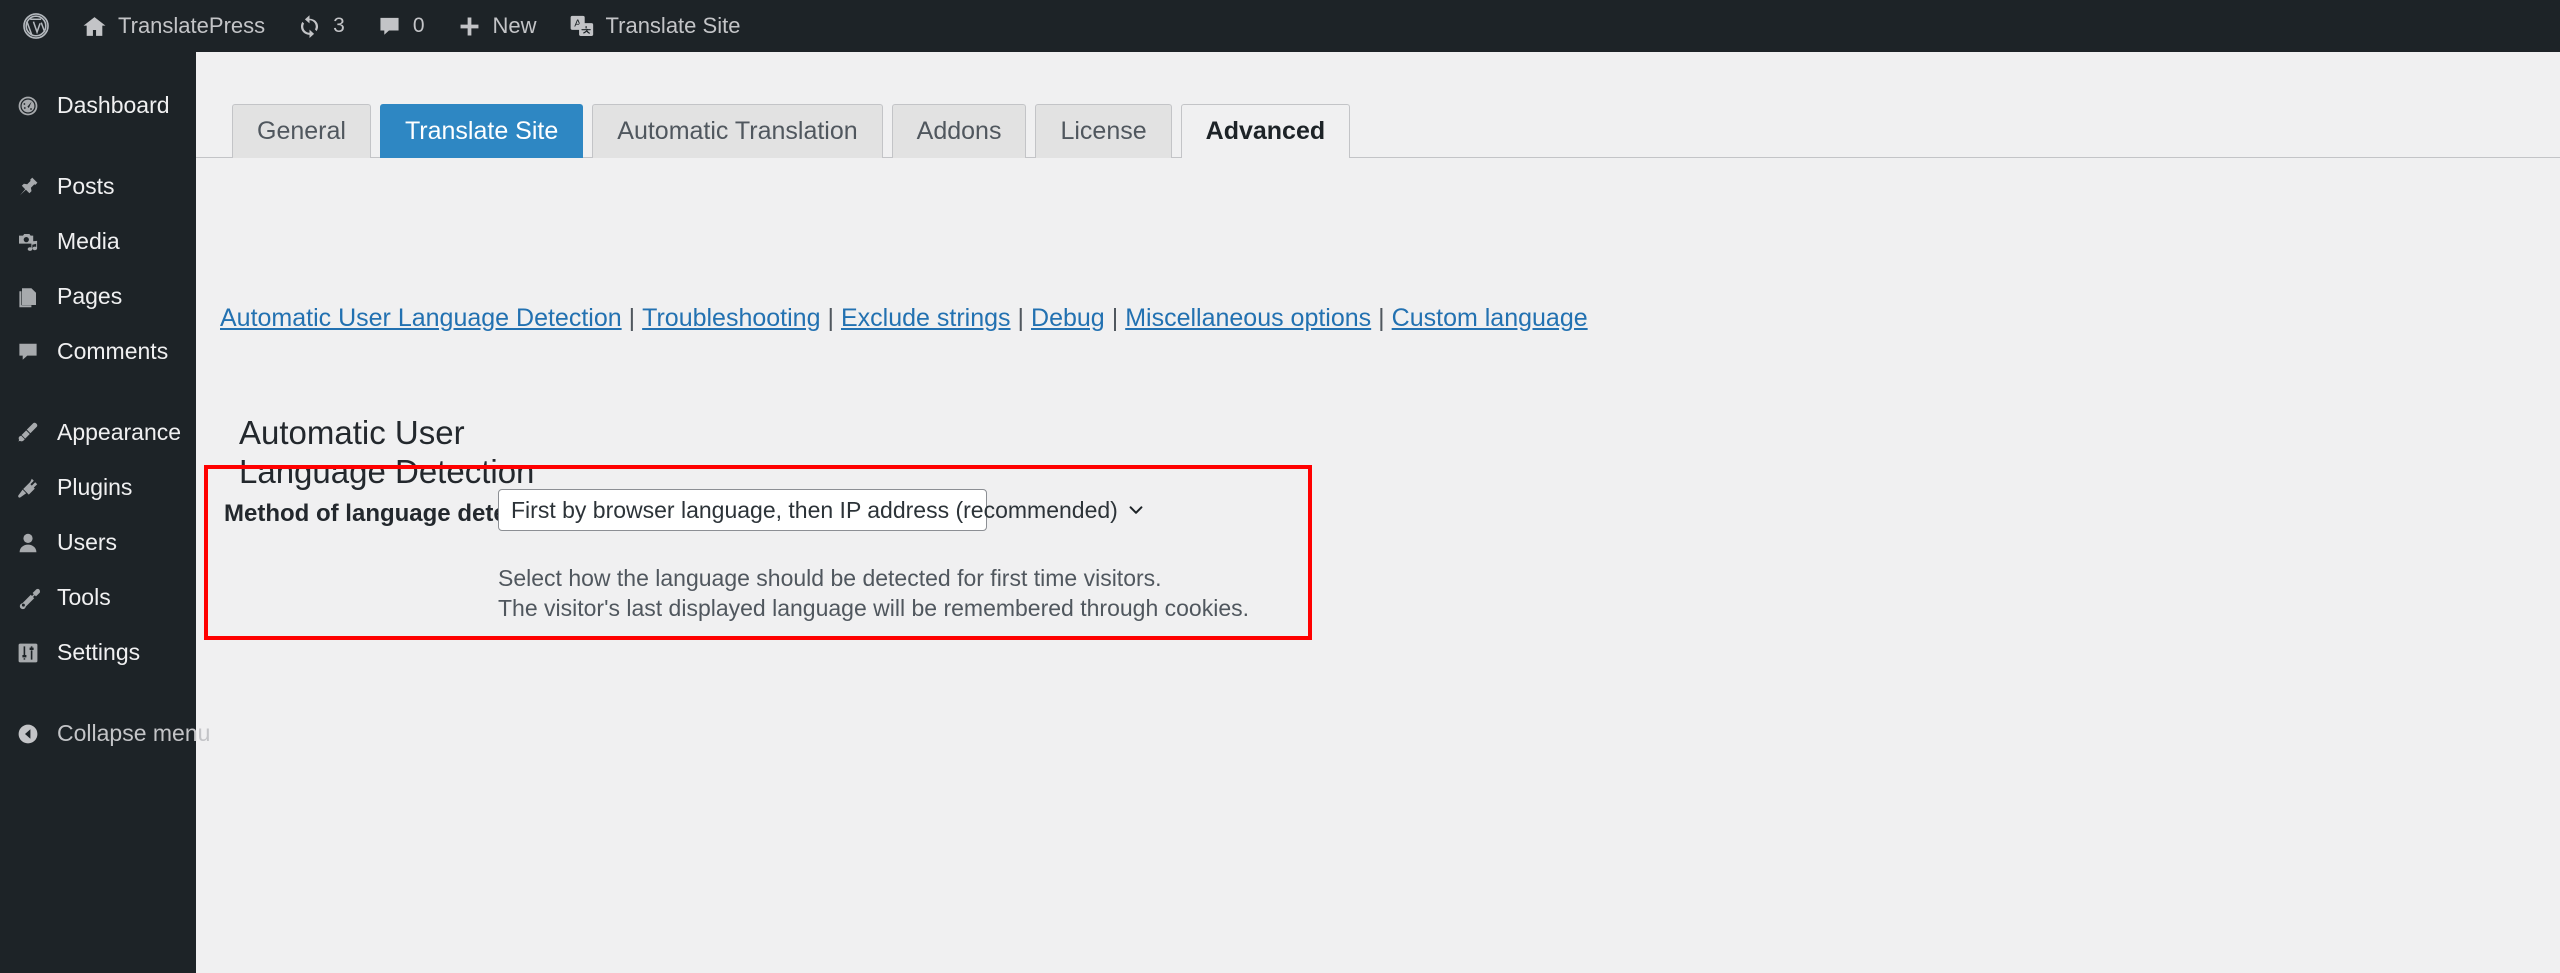 Image resolution: width=2560 pixels, height=973 pixels. Describe the element at coordinates (1490, 318) in the screenshot. I see `sublink-custom-language: Custom language` at that location.